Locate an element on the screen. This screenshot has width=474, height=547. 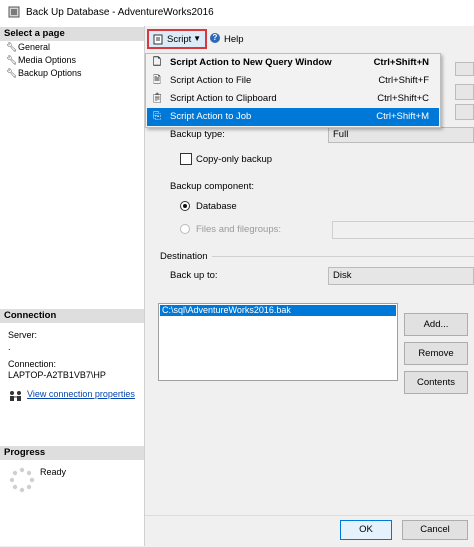
script-button-label: Script is located at coordinates (179, 39).